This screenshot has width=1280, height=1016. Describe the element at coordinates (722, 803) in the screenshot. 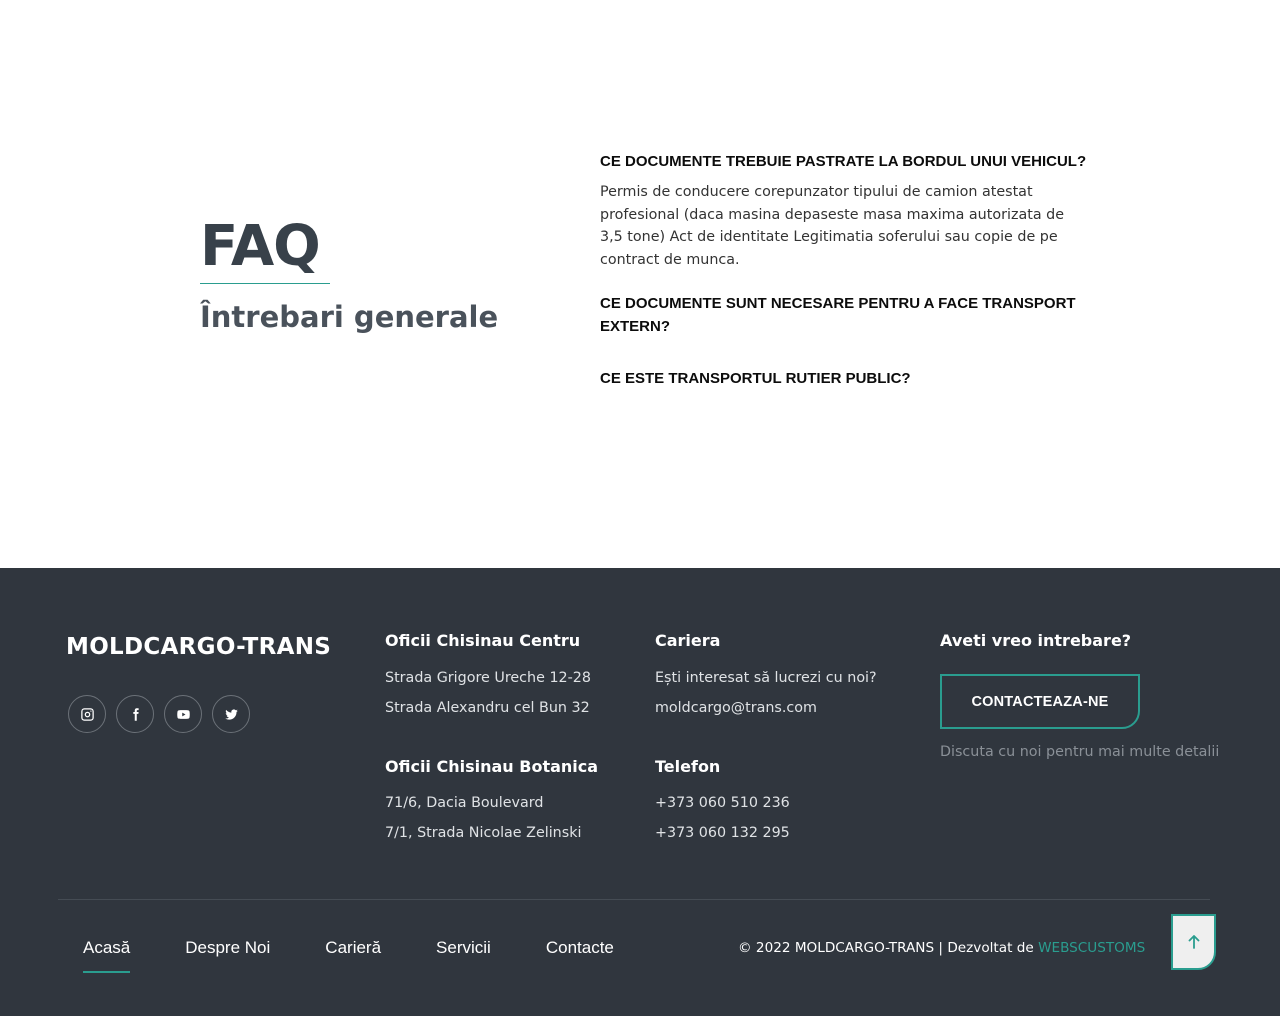

I see `phone-link-1: +373 060 510 236` at that location.